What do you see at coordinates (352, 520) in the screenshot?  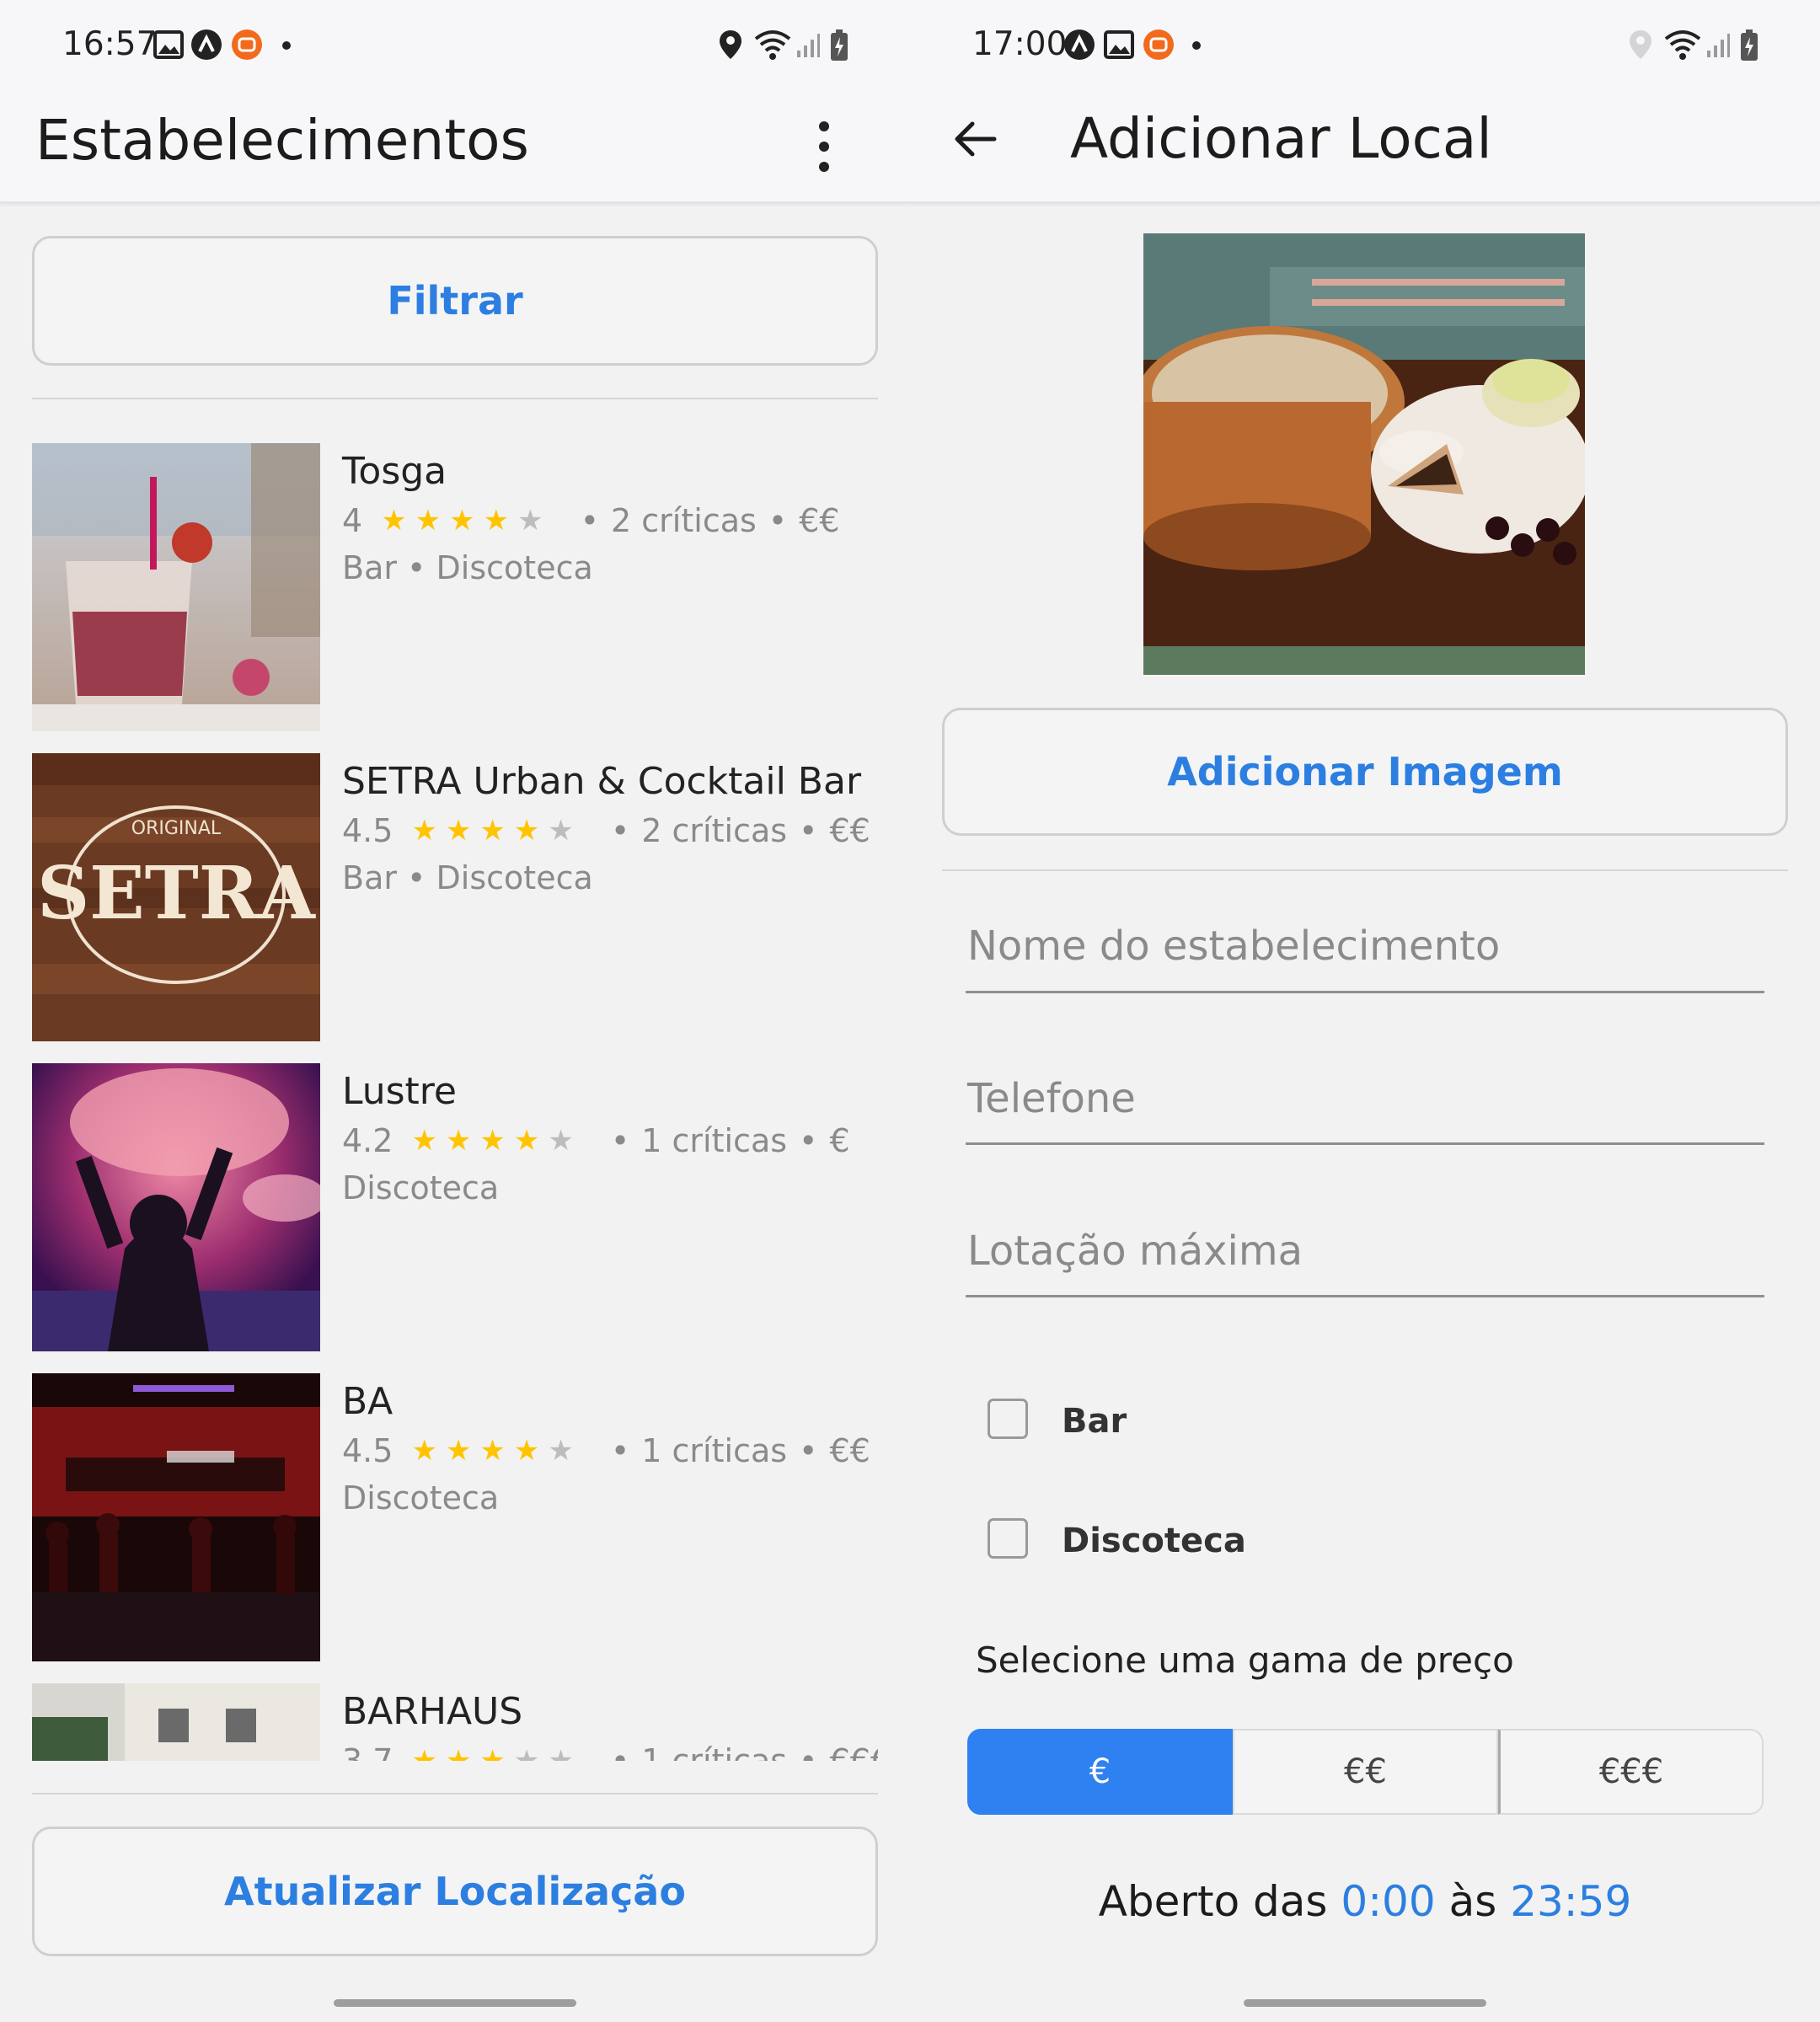 I see `place-rating: 4` at bounding box center [352, 520].